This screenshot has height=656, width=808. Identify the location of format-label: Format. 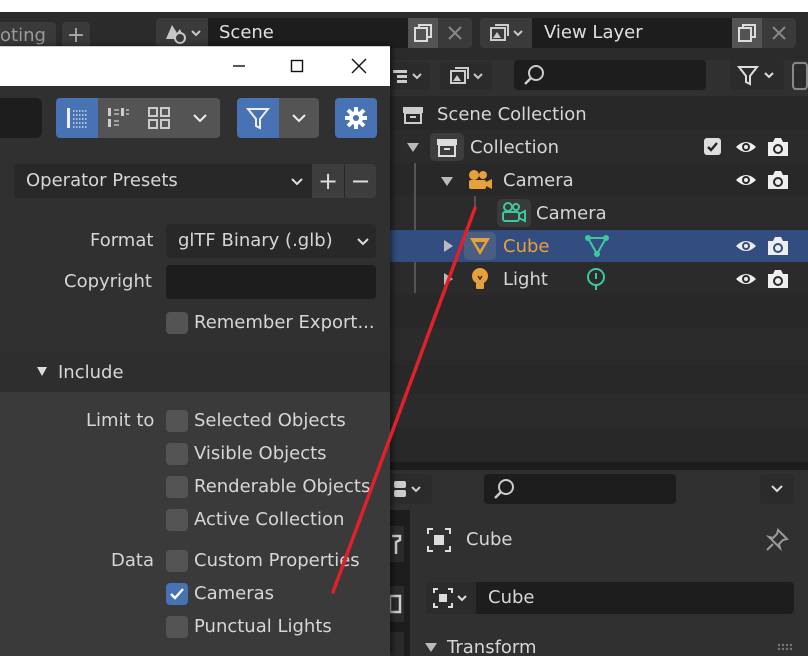
(122, 240).